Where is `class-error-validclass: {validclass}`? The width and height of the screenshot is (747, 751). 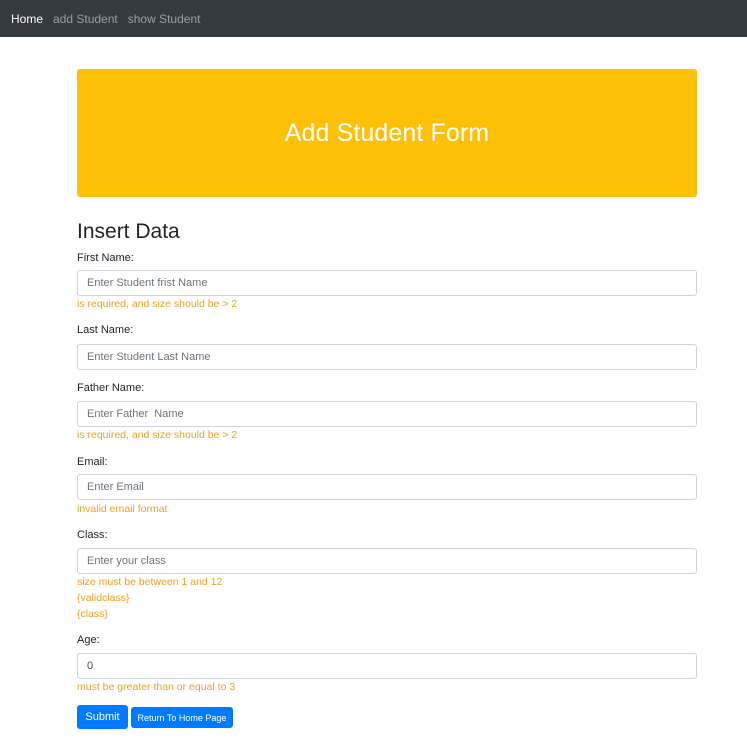
class-error-validclass: {validclass} is located at coordinates (103, 598).